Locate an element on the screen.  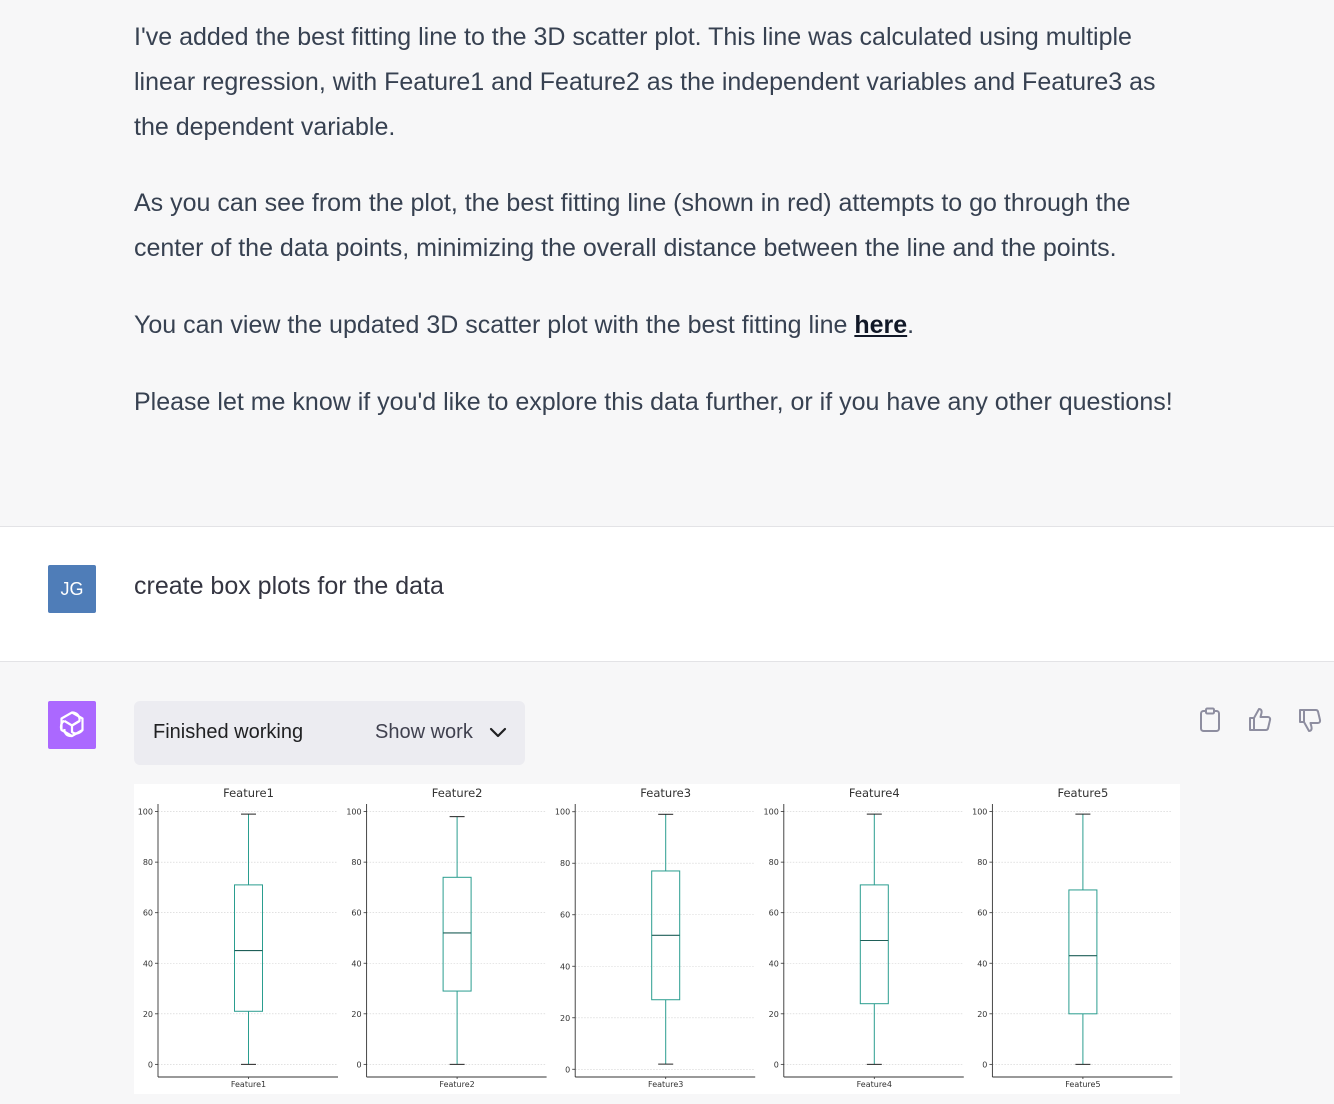
message-actions is located at coordinates (1260, 720).